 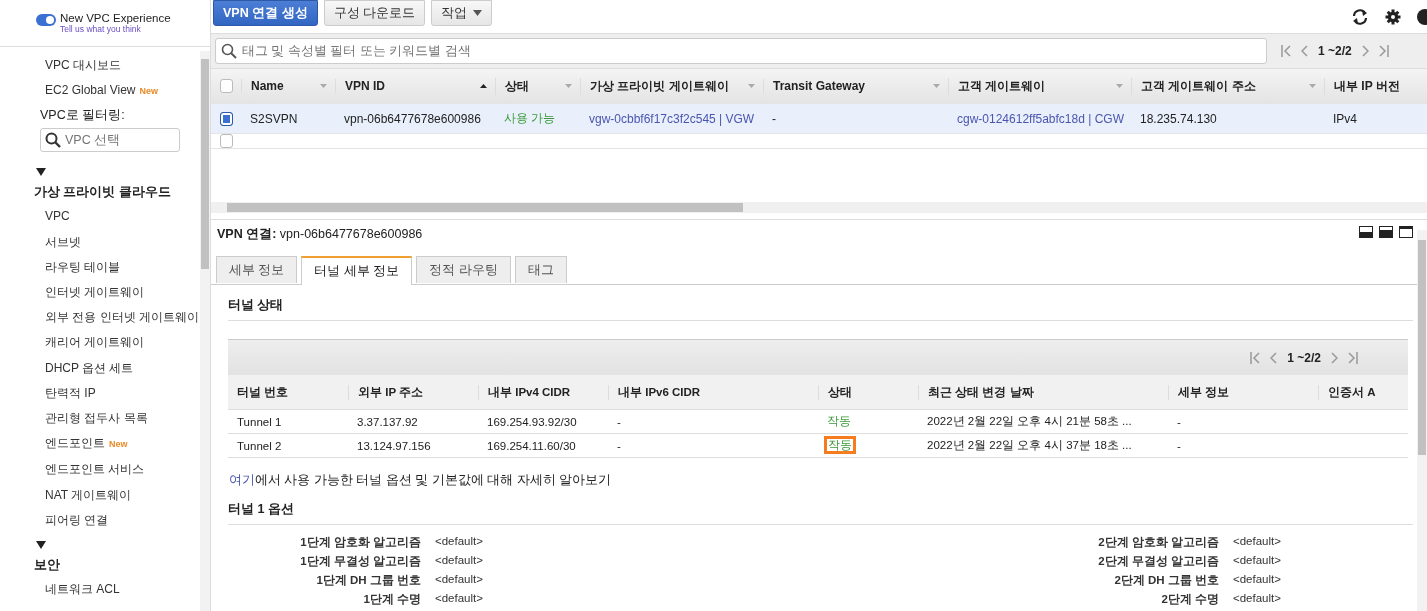 I want to click on vpc-select-field: VPC 선택, so click(x=110, y=140).